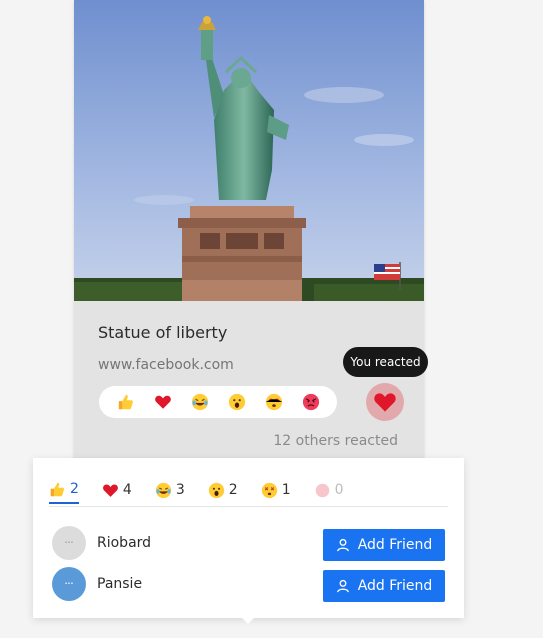 Image resolution: width=543 pixels, height=638 pixels. What do you see at coordinates (385, 362) in the screenshot?
I see `you-reacted-tooltip: You reacted` at bounding box center [385, 362].